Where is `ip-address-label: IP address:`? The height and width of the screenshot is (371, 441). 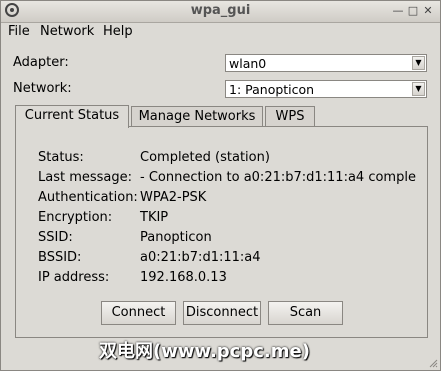
ip-address-label: IP address: is located at coordinates (74, 277).